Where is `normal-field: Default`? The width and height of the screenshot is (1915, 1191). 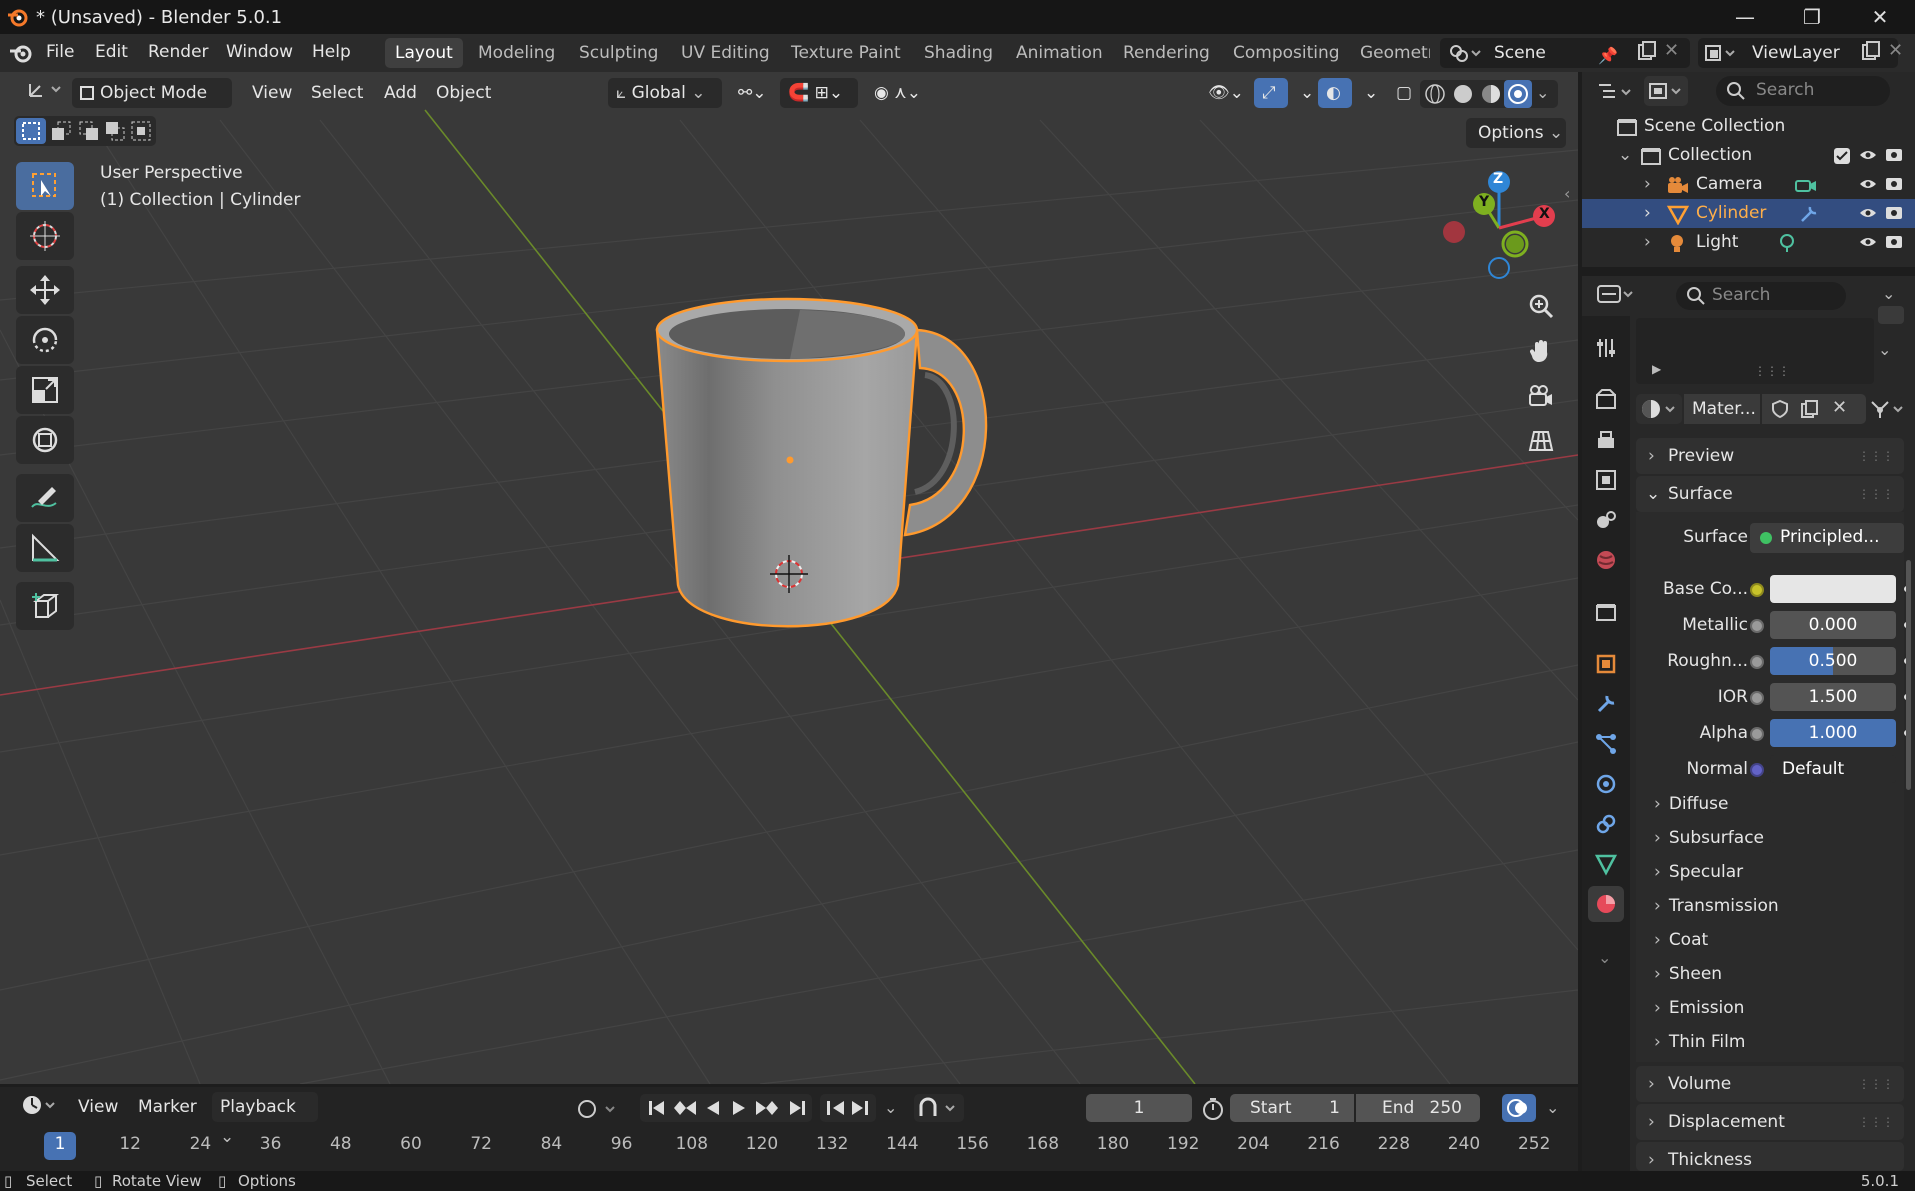
normal-field: Default is located at coordinates (1833, 769).